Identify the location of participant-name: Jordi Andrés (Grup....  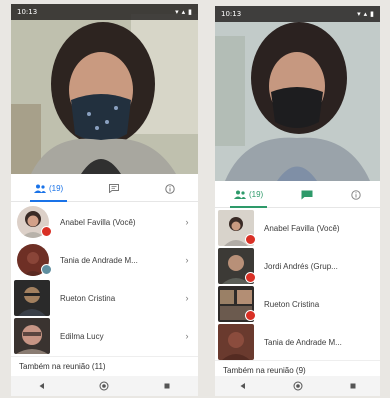
(301, 266).